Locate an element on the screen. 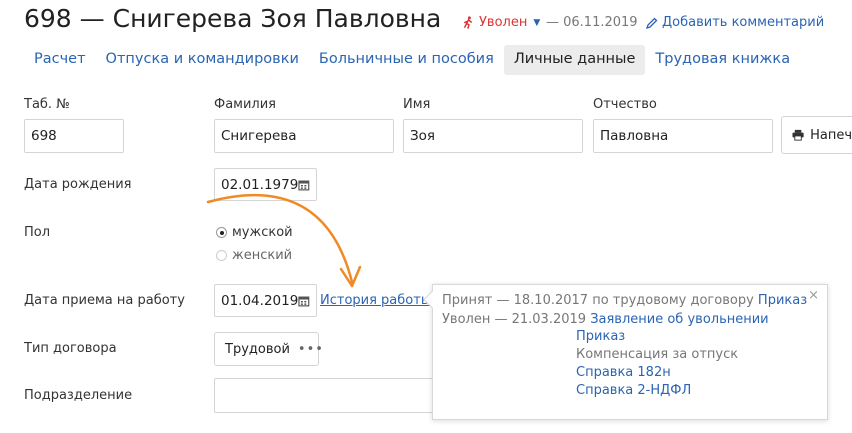 The height and width of the screenshot is (433, 852). certificate-2ndfl-link: Справка 2-НДФЛ is located at coordinates (633, 390).